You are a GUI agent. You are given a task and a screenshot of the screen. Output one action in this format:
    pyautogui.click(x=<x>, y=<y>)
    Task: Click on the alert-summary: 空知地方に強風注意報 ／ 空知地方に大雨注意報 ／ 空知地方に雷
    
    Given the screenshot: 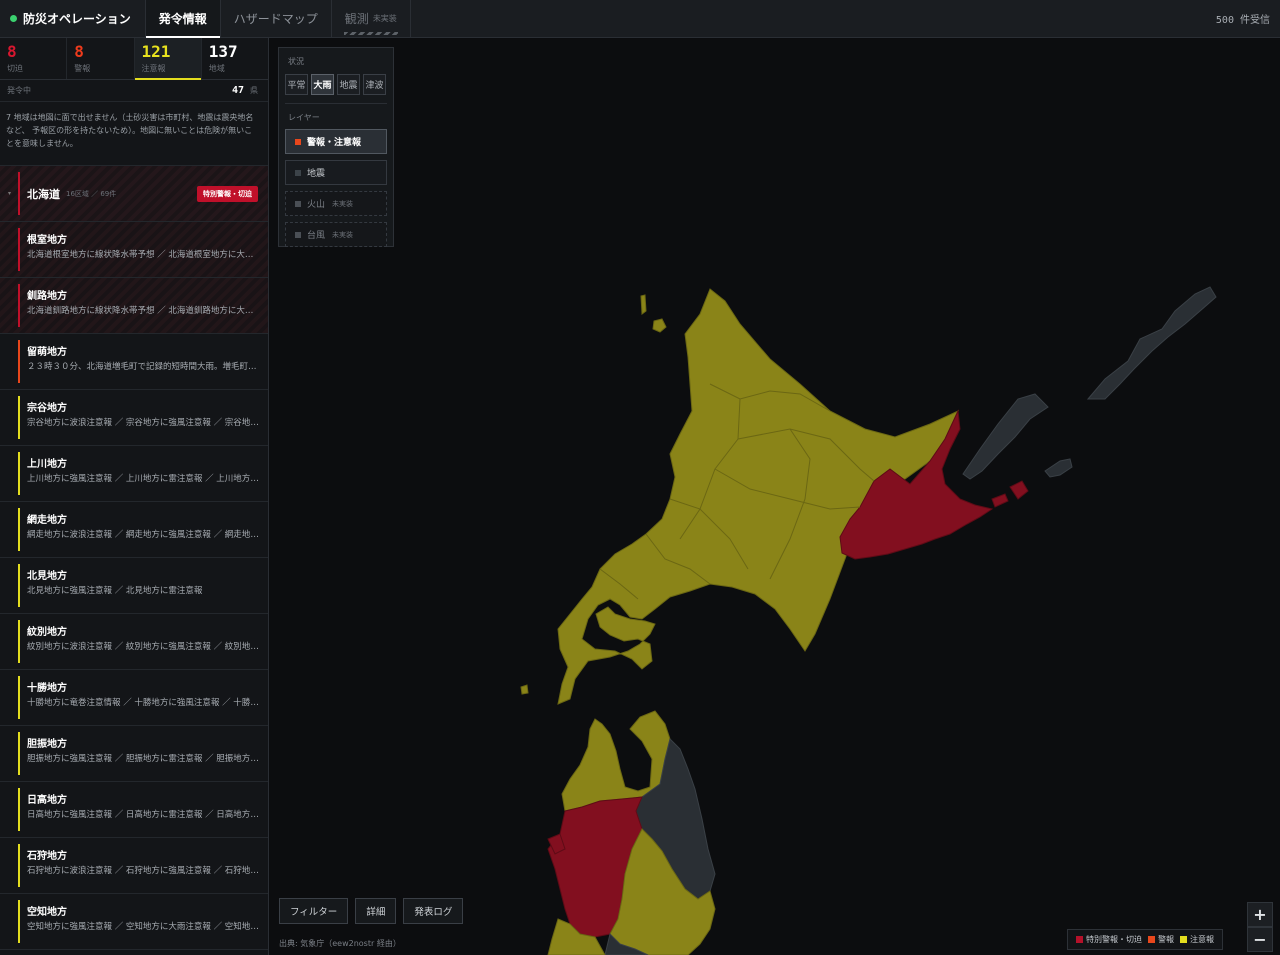 What is the action you would take?
    pyautogui.click(x=143, y=927)
    